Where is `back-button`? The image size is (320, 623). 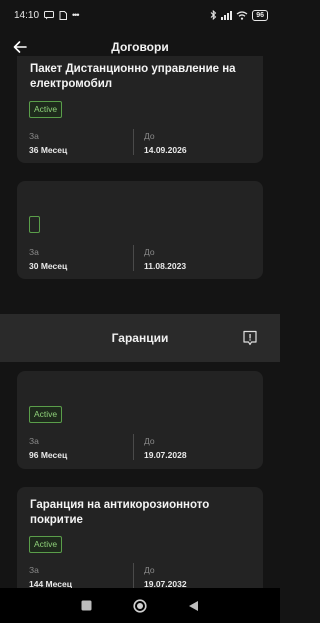
back-button is located at coordinates (20, 47).